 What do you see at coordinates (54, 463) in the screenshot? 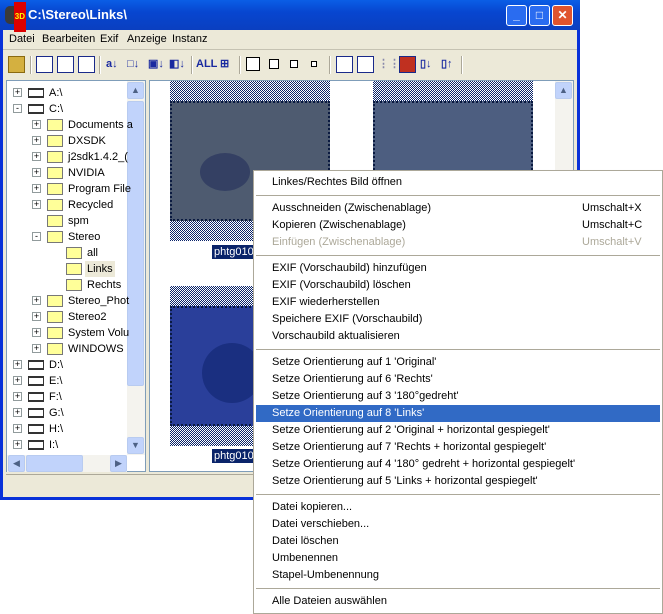
I see `scroll-thumb-horizontal` at bounding box center [54, 463].